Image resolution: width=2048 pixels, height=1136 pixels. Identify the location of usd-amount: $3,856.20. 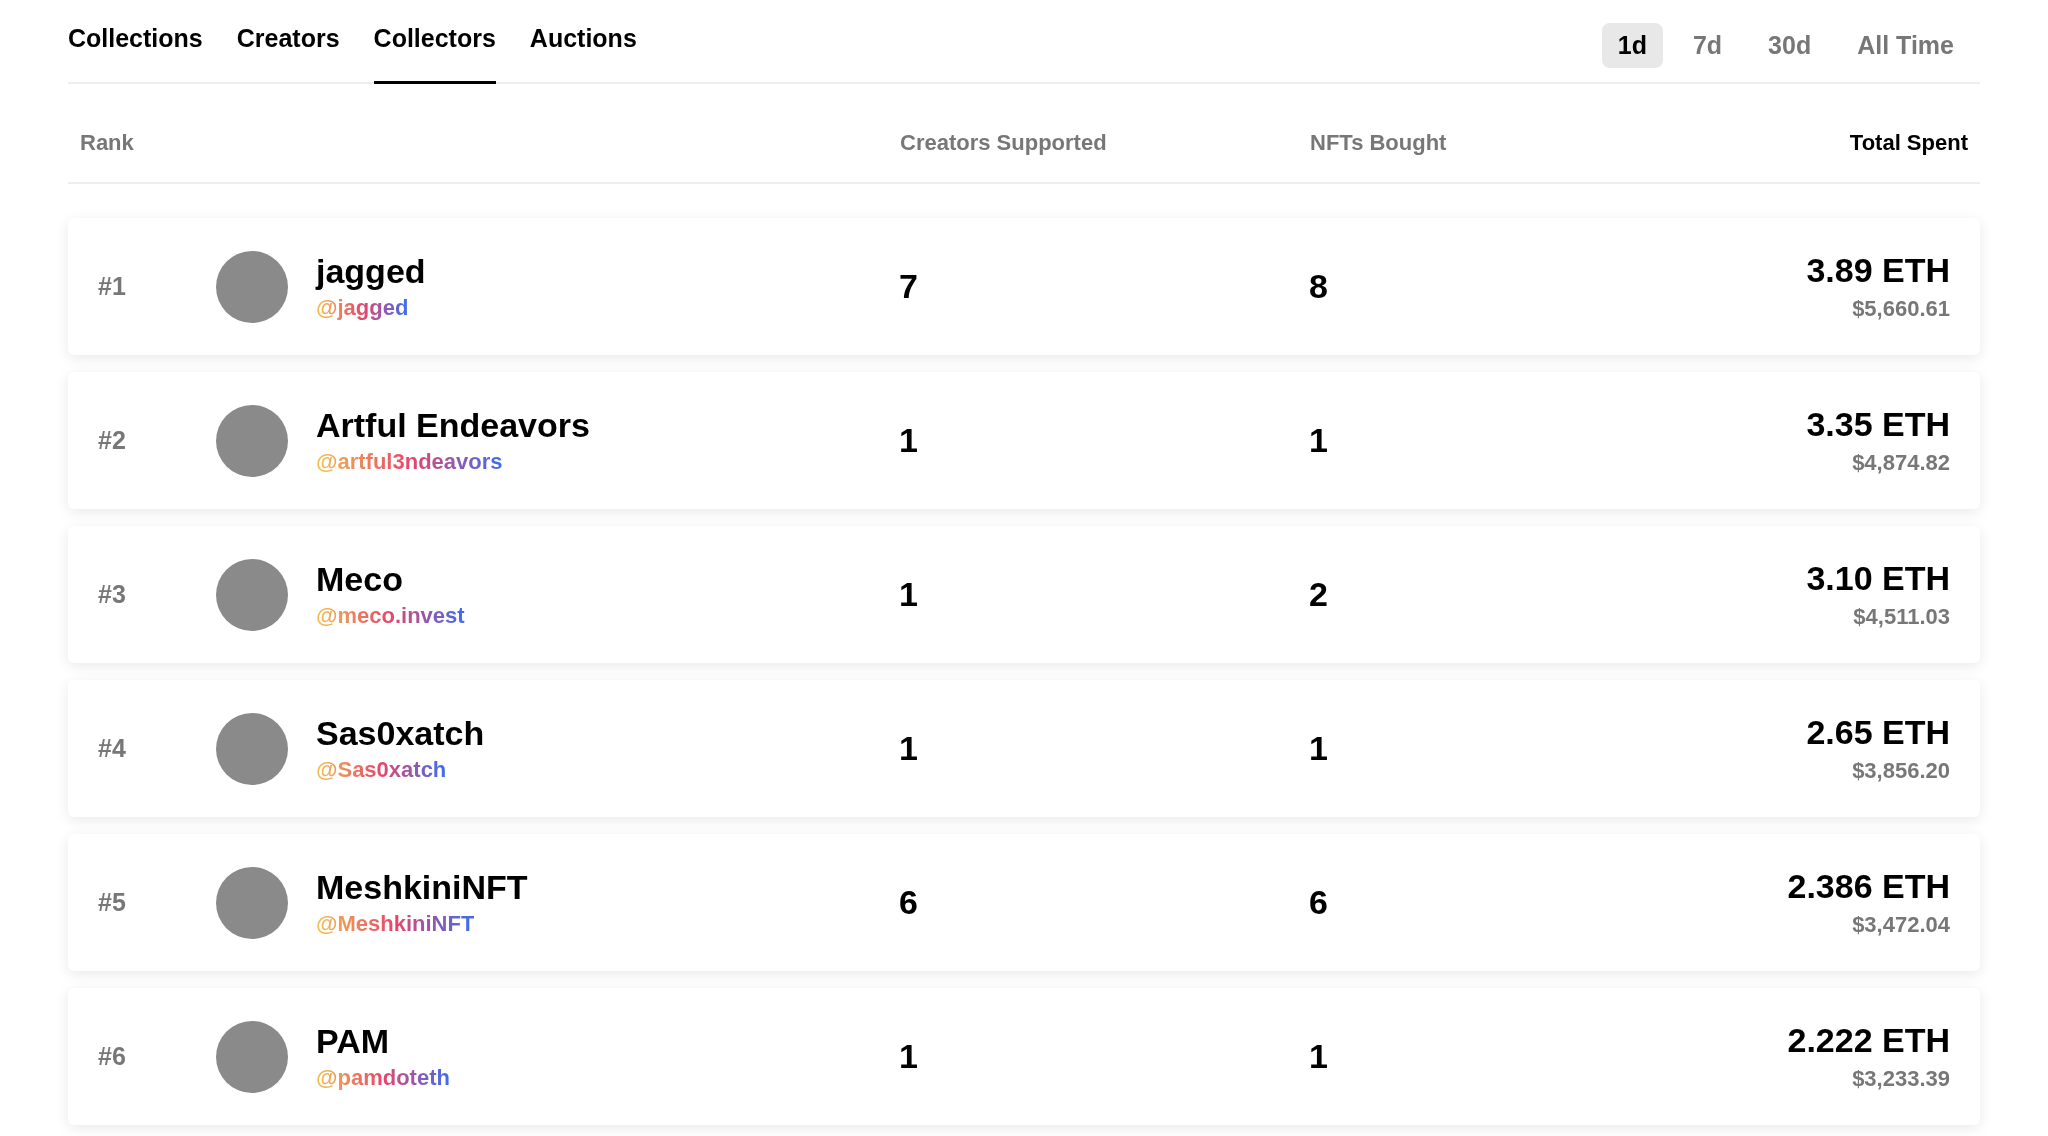
(1901, 771).